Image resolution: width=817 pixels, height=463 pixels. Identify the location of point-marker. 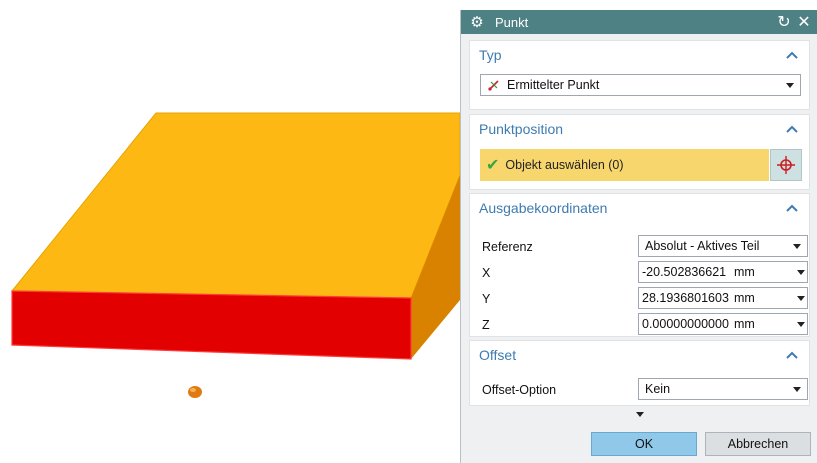
(195, 392).